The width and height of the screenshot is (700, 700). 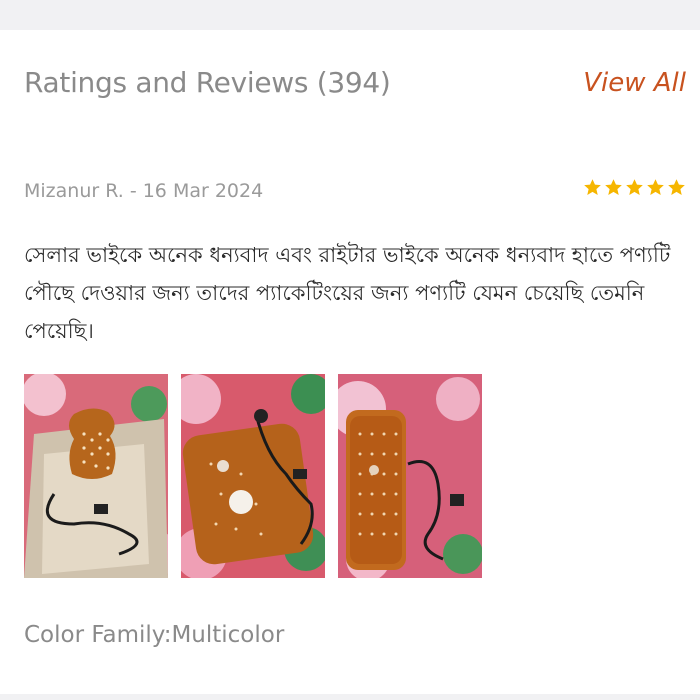 What do you see at coordinates (634, 83) in the screenshot?
I see `view-all-link: View All` at bounding box center [634, 83].